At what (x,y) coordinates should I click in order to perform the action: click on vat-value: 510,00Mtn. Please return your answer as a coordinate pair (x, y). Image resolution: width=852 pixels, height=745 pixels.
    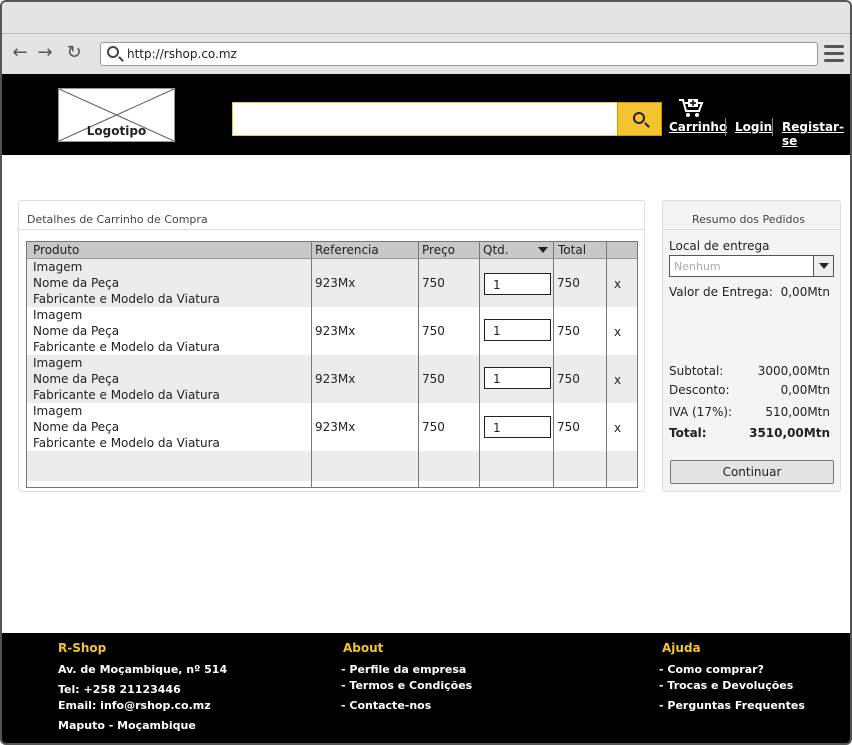
    Looking at the image, I should click on (797, 412).